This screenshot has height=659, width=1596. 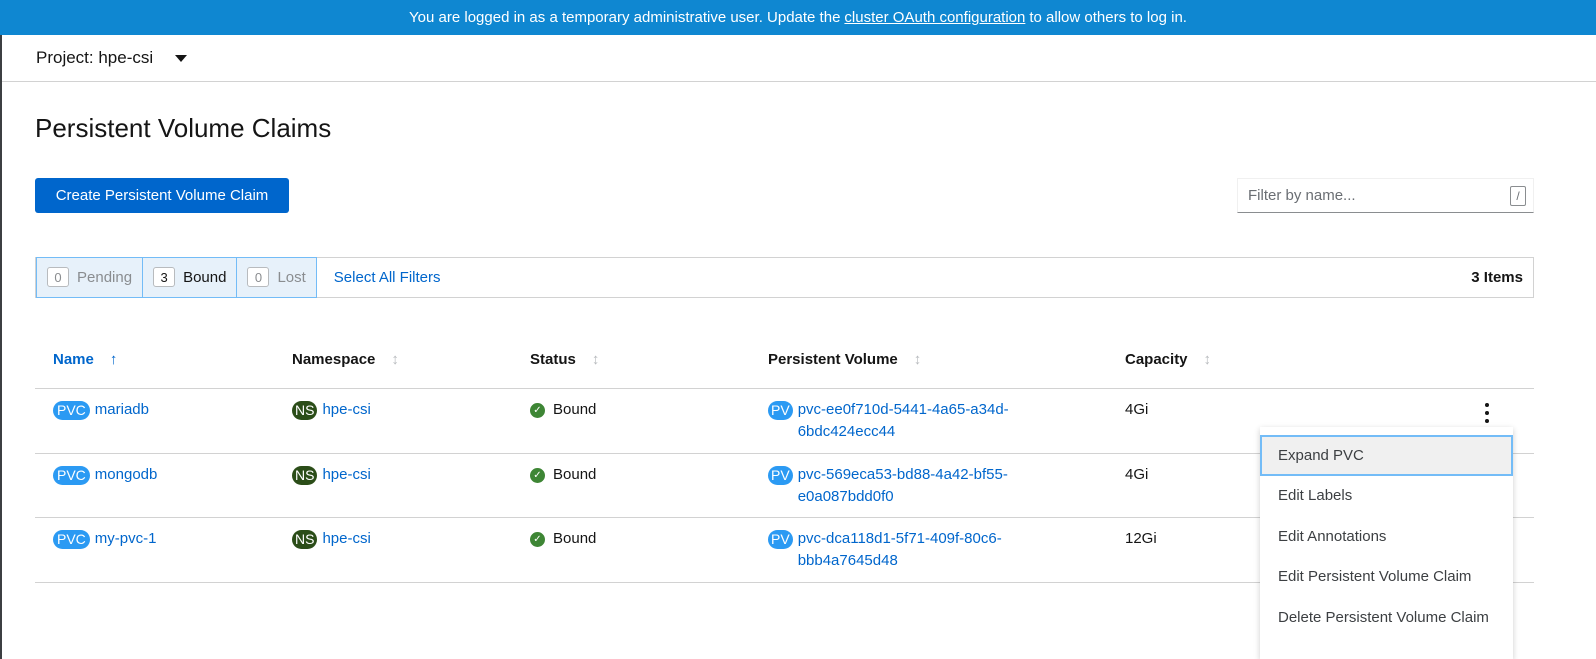 I want to click on pending-count: 0, so click(x=58, y=277).